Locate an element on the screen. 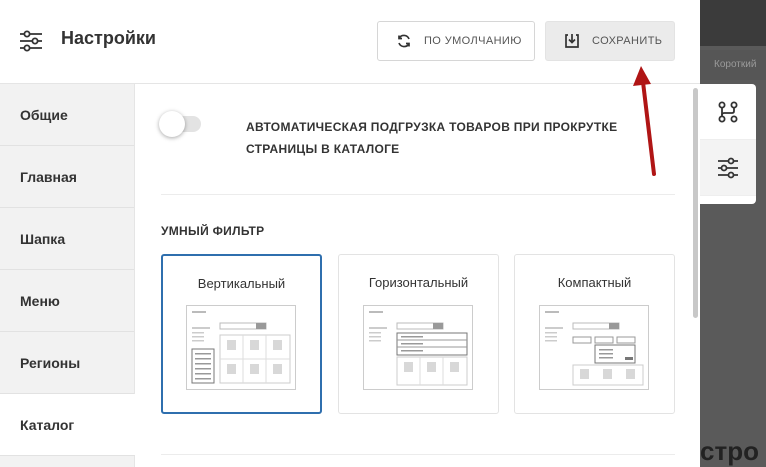  background-topbar is located at coordinates (733, 23).